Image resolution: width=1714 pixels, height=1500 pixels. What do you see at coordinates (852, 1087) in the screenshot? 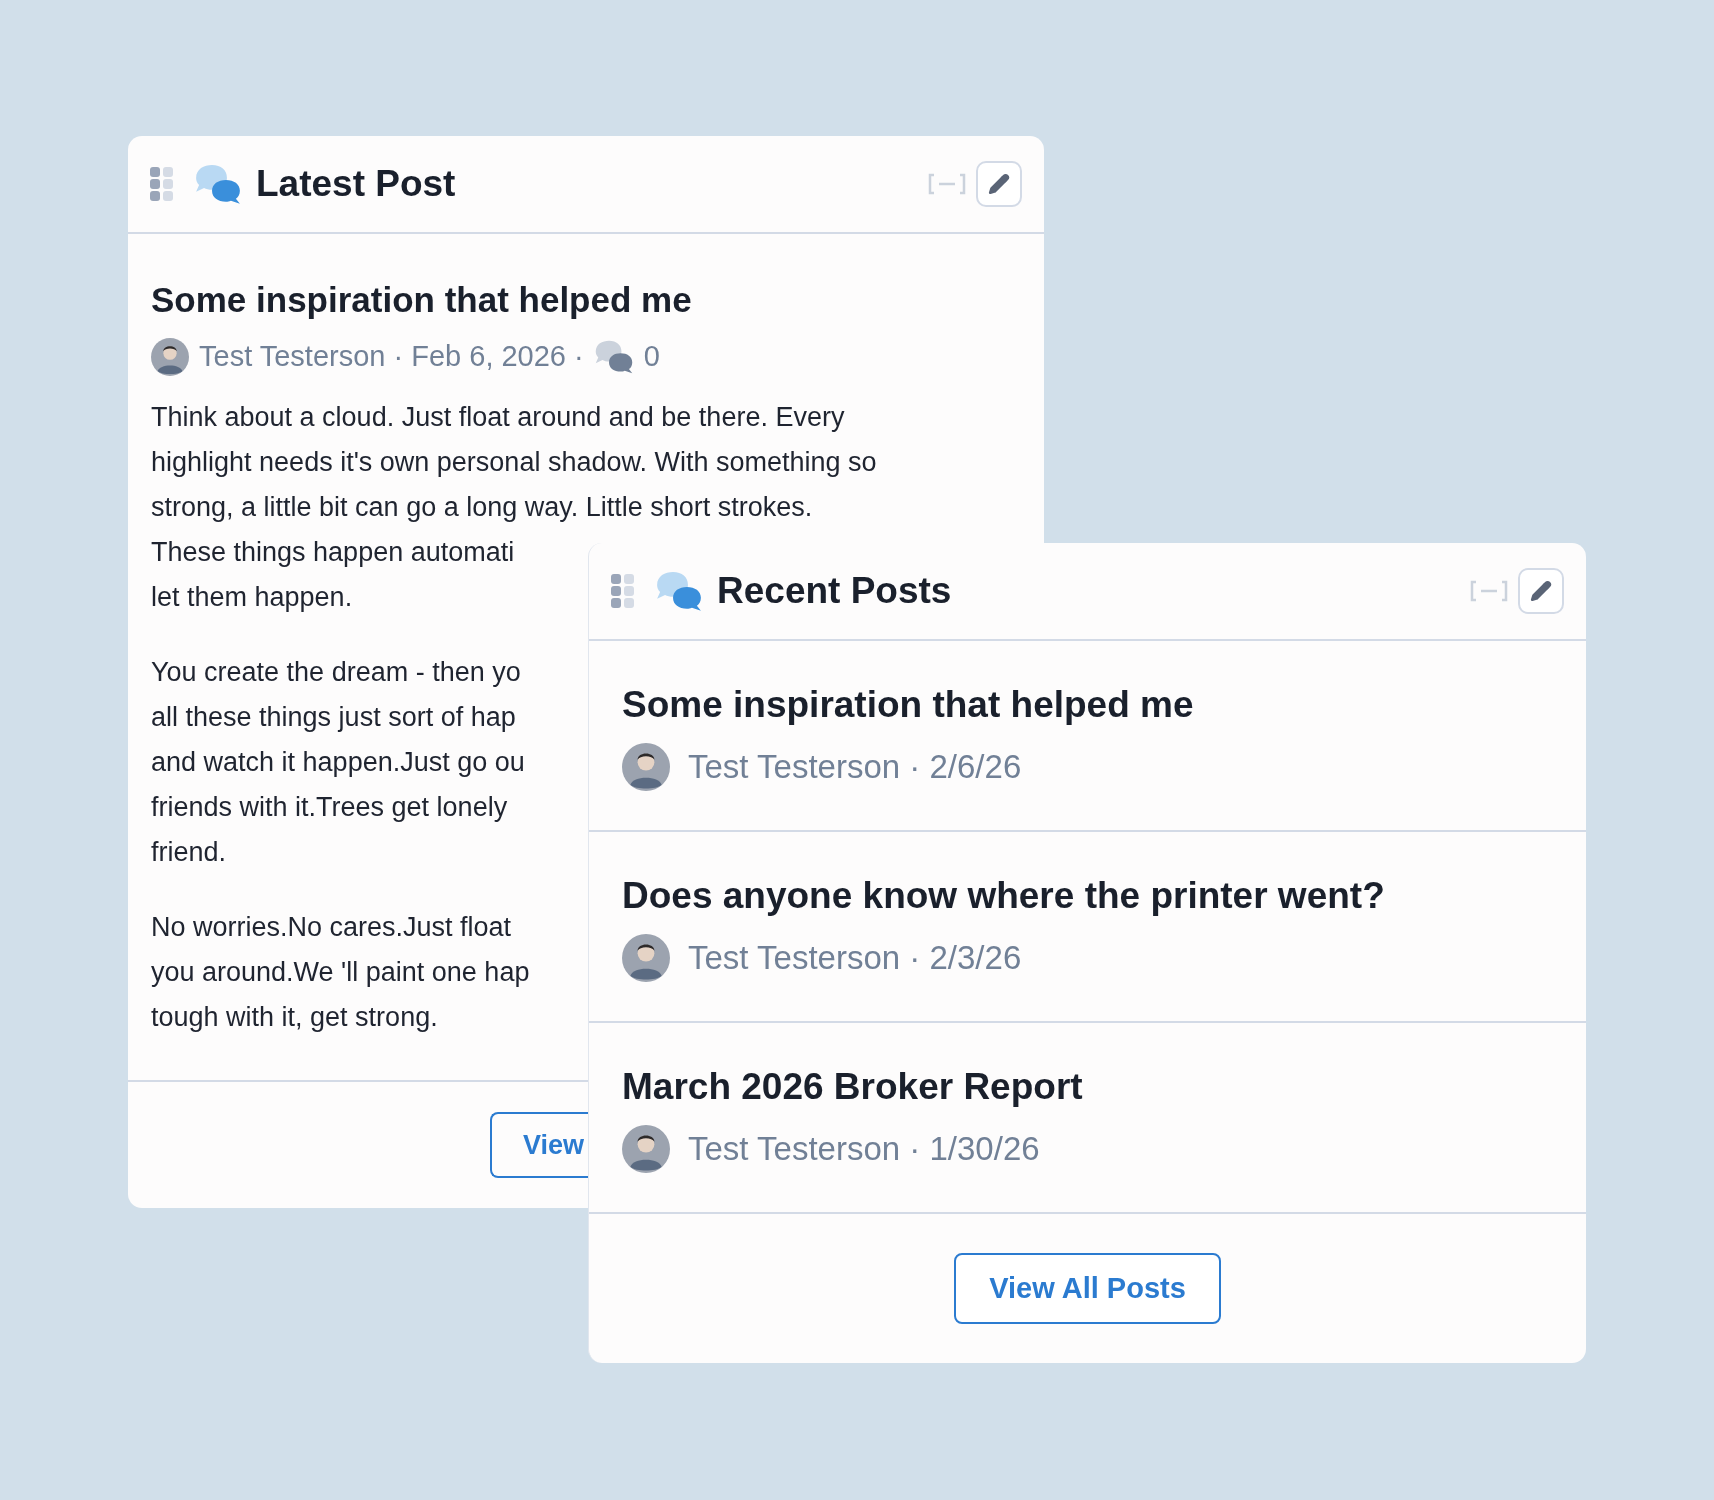
I see `post-title: March 2026 Broker Report` at bounding box center [852, 1087].